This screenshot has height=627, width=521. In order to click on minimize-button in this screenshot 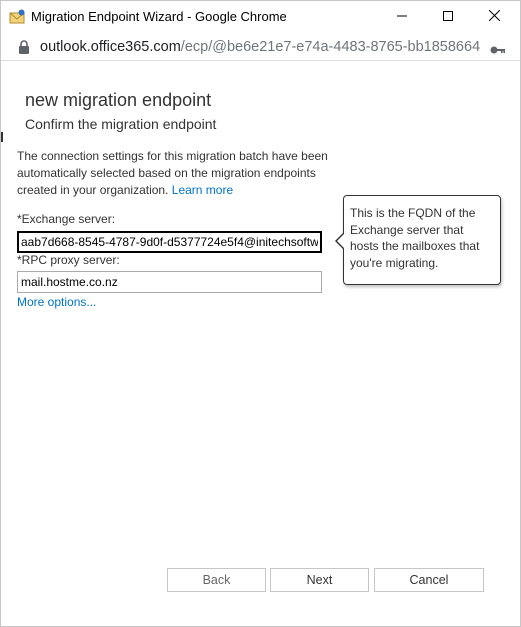, I will do `click(402, 17)`.